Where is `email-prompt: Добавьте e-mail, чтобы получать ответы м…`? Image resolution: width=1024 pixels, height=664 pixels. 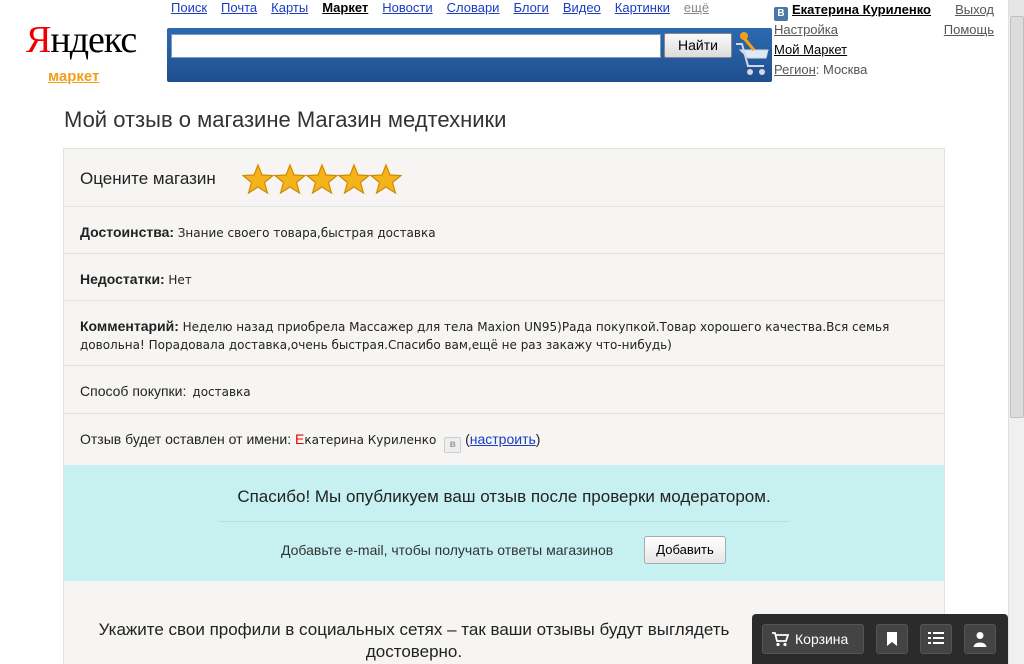
email-prompt: Добавьте e-mail, чтобы получать ответы м… is located at coordinates (447, 550).